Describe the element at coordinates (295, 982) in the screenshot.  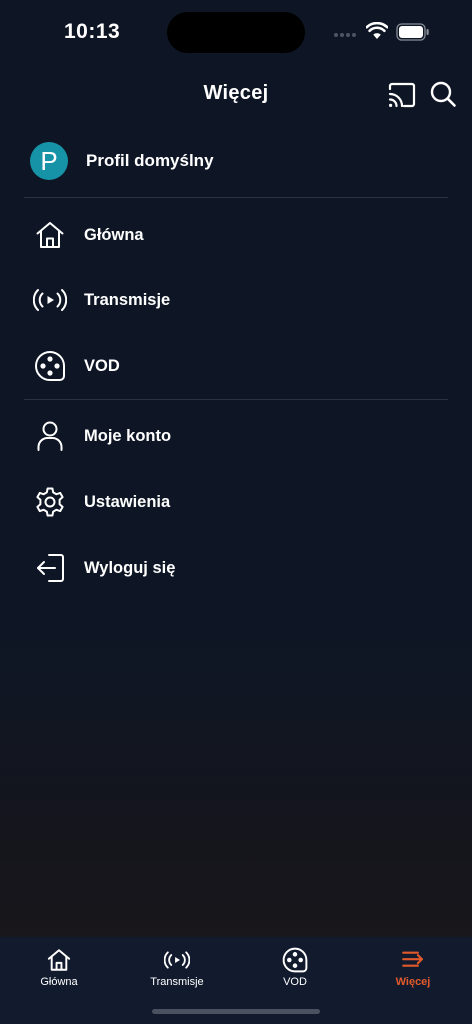
I see `tab-label: VOD` at that location.